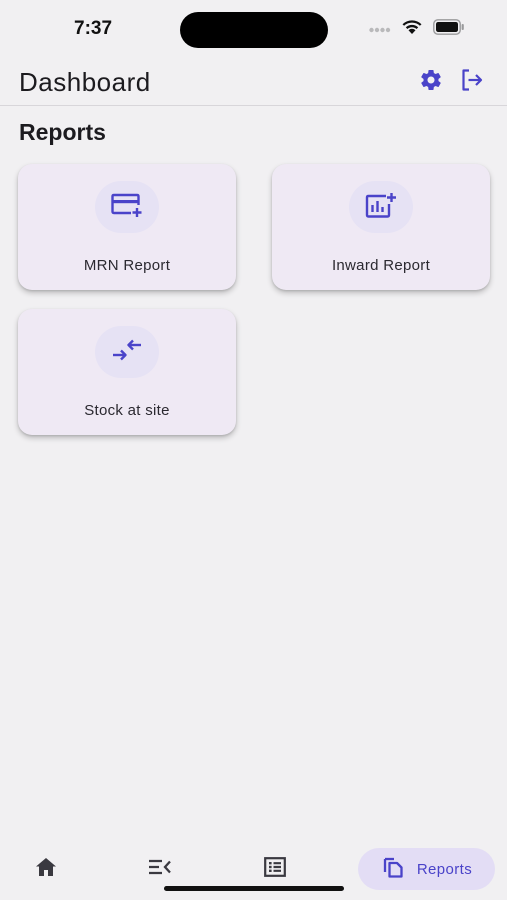  What do you see at coordinates (93, 28) in the screenshot?
I see `status-time: 7:37` at bounding box center [93, 28].